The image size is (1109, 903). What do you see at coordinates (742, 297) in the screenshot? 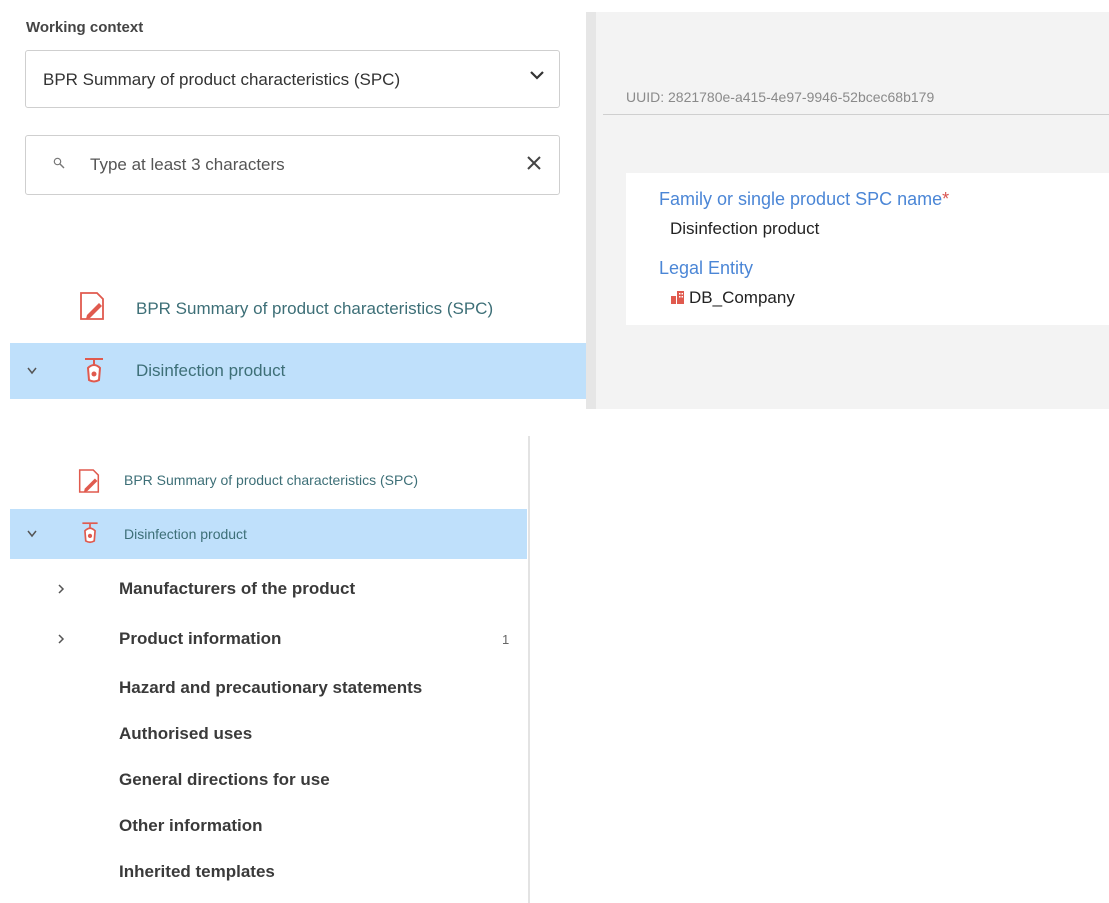
I see `field-value-legal-entity: DB_Company` at bounding box center [742, 297].